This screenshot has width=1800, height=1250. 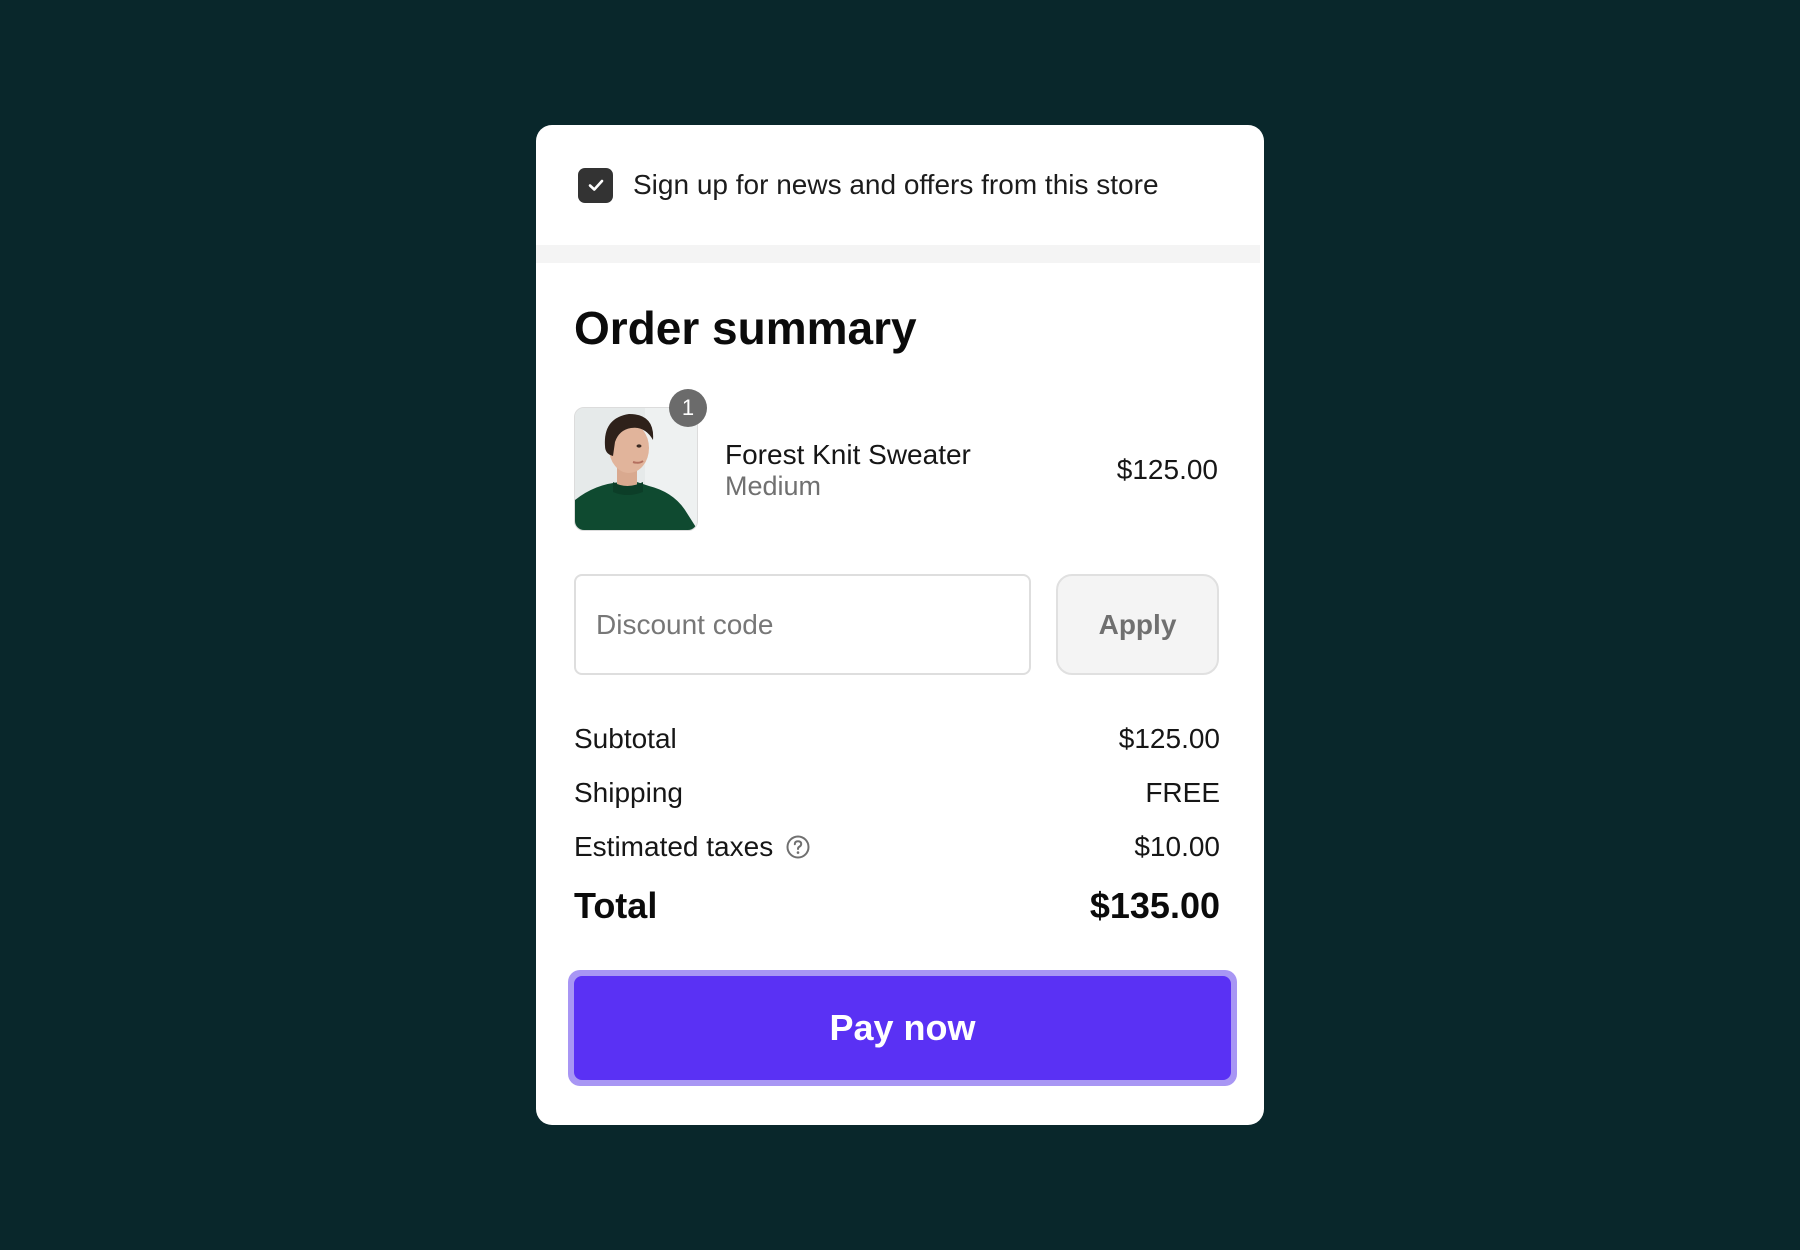 What do you see at coordinates (1177, 846) in the screenshot?
I see `taxes-value: $10.00` at bounding box center [1177, 846].